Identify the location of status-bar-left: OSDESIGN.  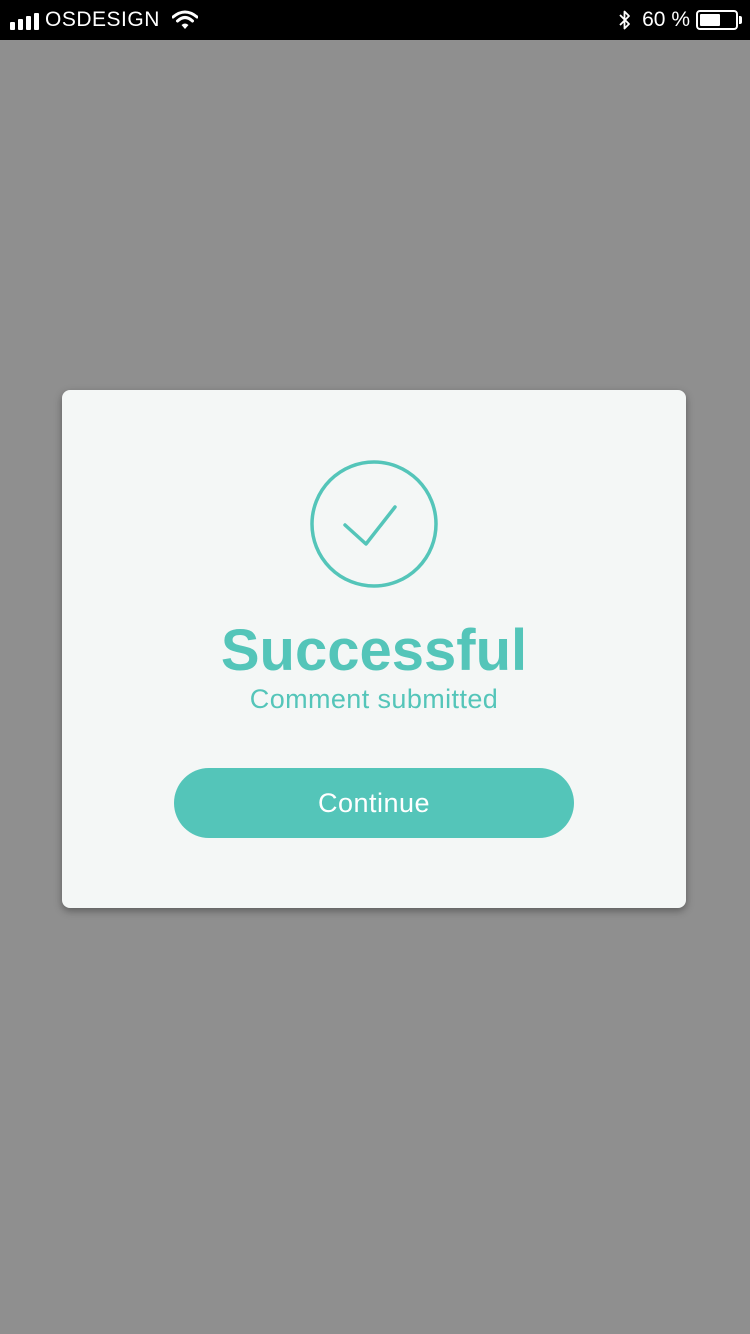
(104, 20).